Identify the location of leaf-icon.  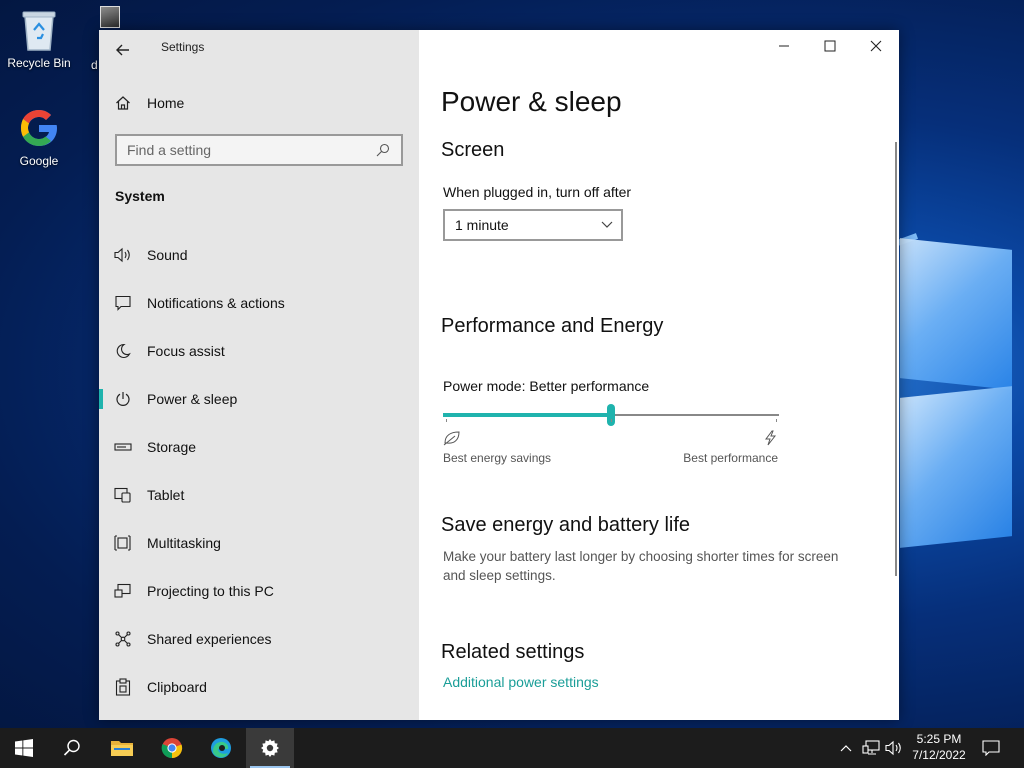
(452, 440).